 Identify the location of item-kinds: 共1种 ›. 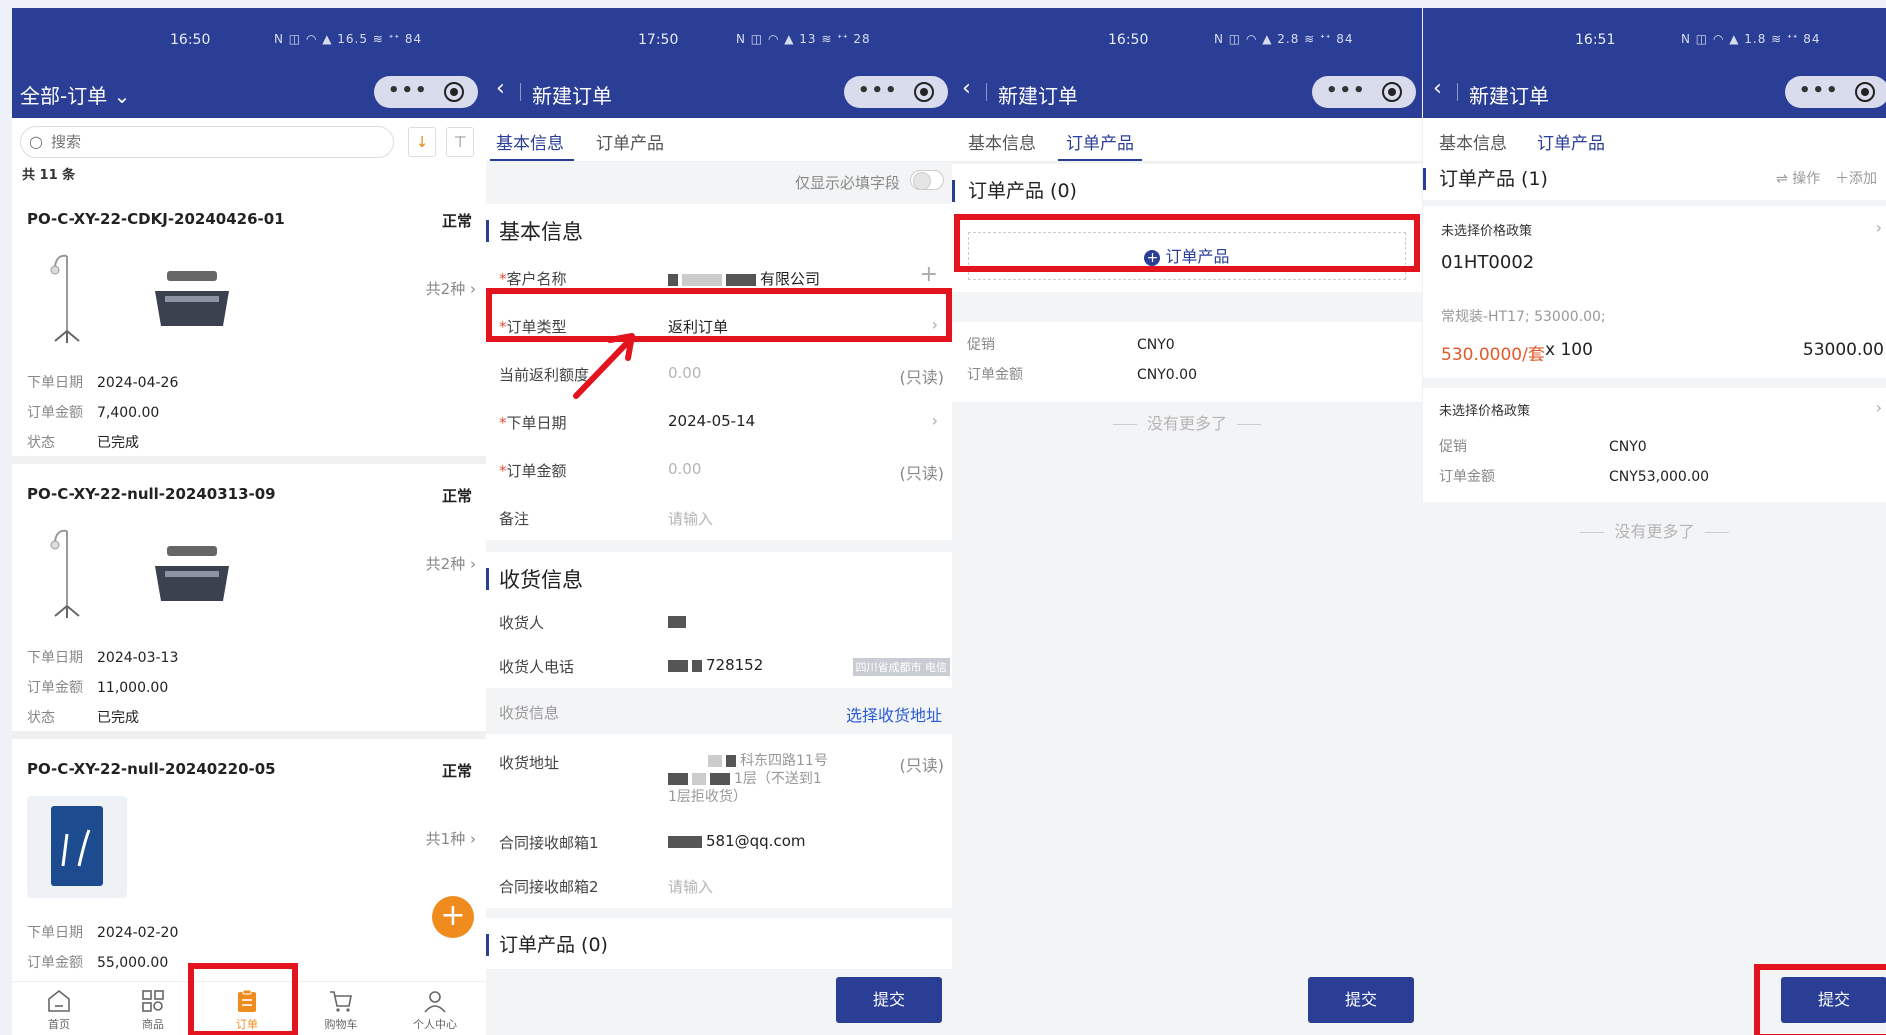
(450, 839).